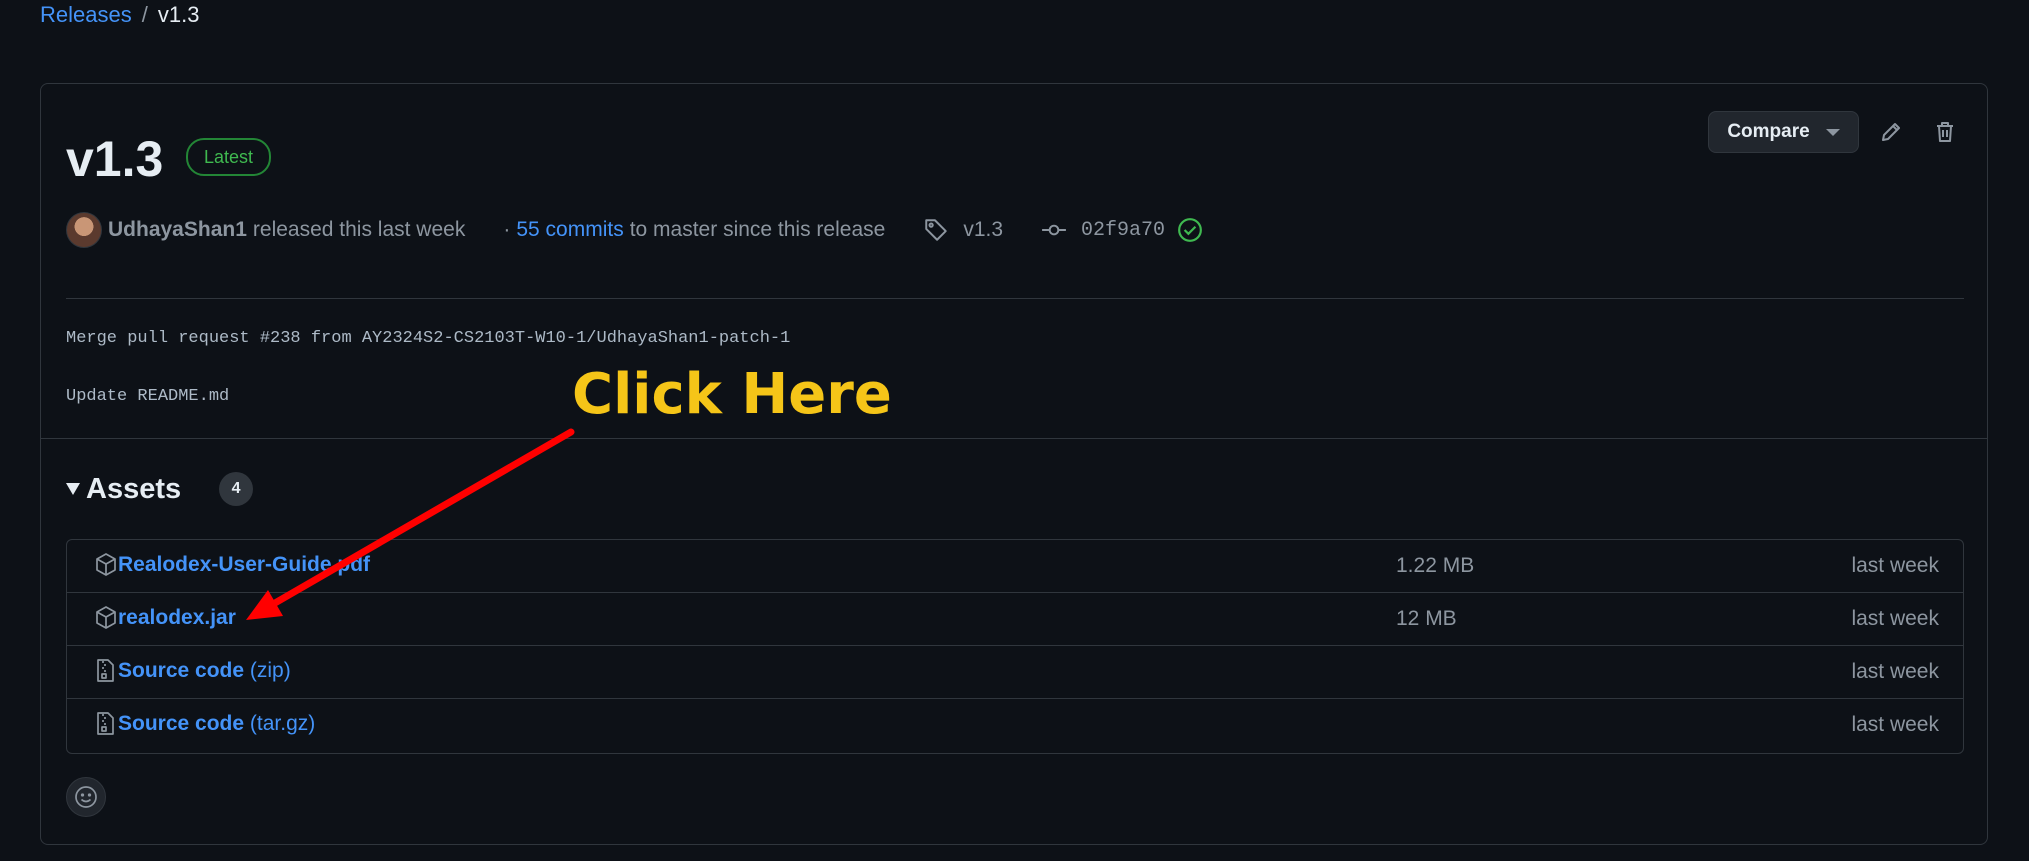 This screenshot has width=2029, height=861. I want to click on git-commit-icon, so click(1054, 230).